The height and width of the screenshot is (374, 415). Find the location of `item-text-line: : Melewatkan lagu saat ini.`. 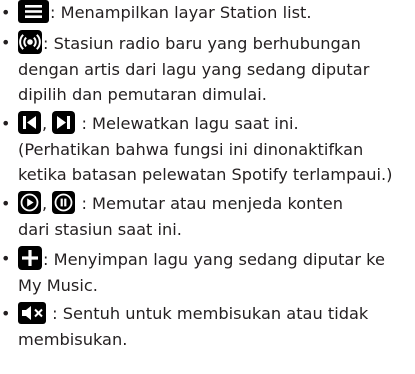

item-text-line: : Melewatkan lagu saat ini. is located at coordinates (187, 123).